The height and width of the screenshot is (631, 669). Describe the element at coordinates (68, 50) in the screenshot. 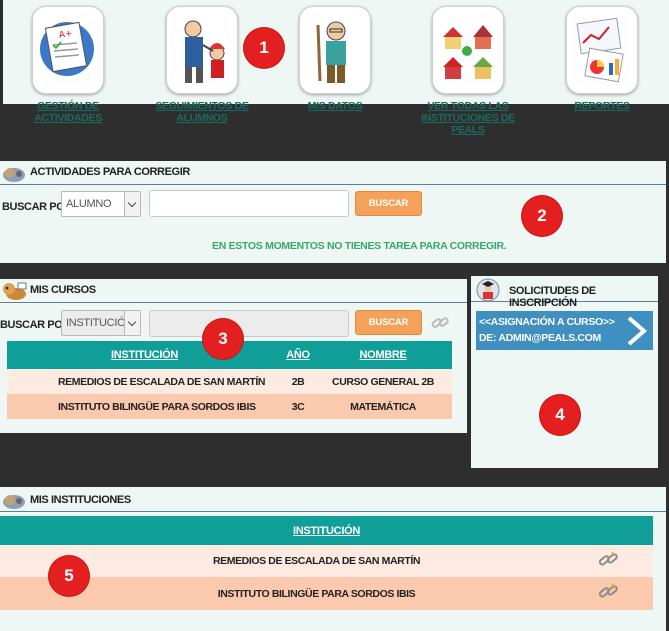

I see `clipboard-icon: A+` at that location.